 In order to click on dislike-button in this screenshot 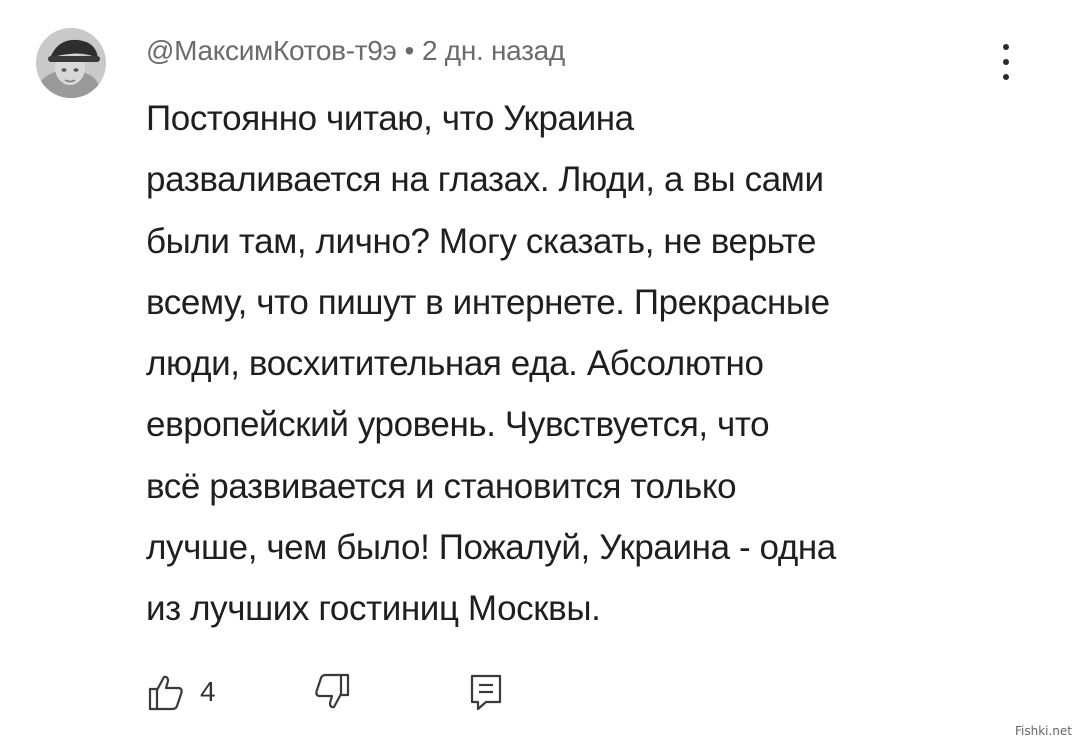, I will do `click(332, 692)`.